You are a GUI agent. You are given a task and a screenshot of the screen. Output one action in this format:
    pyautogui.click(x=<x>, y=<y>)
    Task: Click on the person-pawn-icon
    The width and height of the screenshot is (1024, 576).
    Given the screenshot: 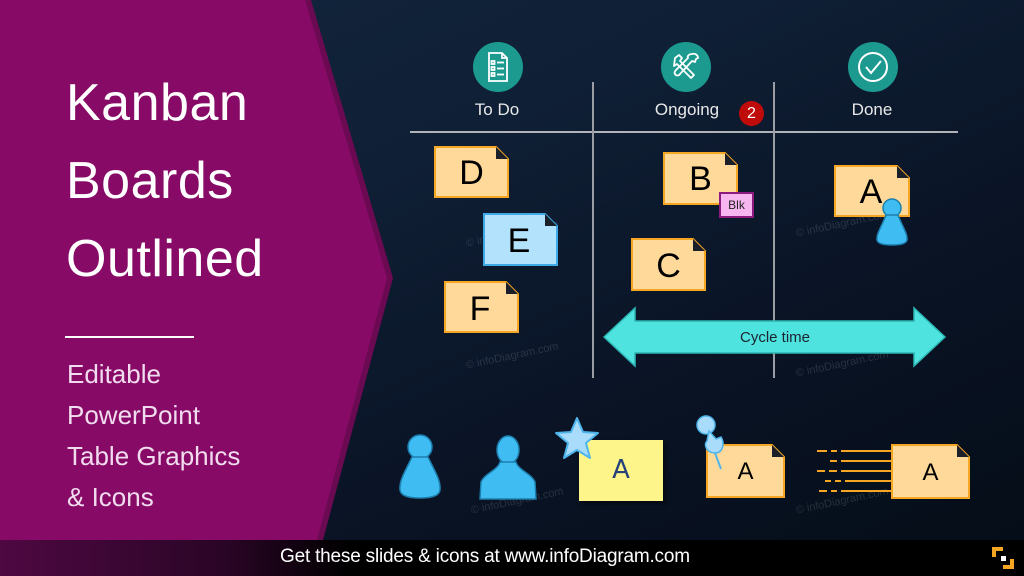 What is the action you would take?
    pyautogui.click(x=420, y=466)
    